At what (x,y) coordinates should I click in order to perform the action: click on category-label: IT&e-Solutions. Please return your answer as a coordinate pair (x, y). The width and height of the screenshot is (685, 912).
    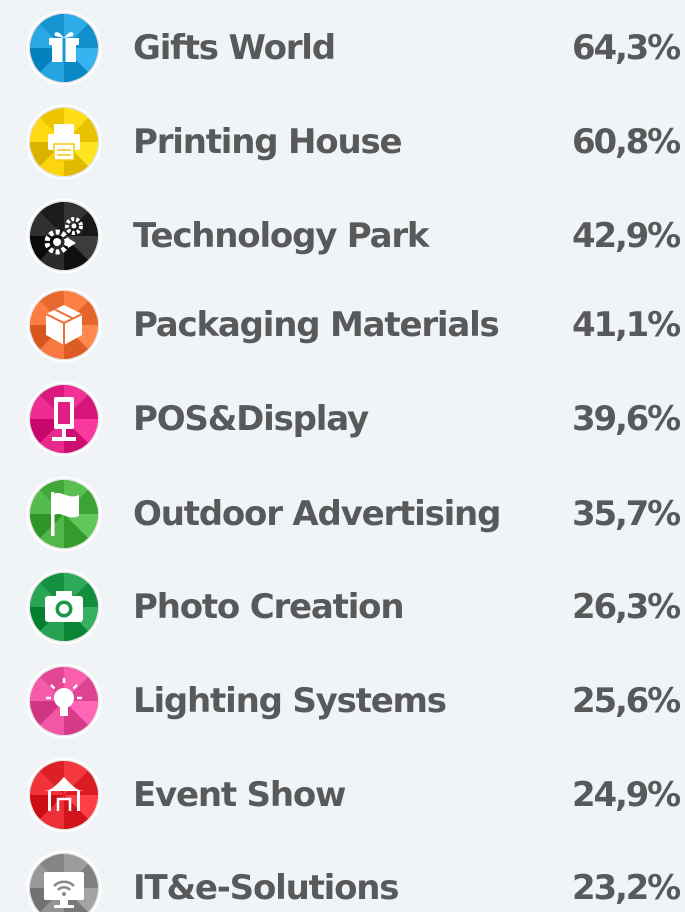
    Looking at the image, I should click on (266, 888).